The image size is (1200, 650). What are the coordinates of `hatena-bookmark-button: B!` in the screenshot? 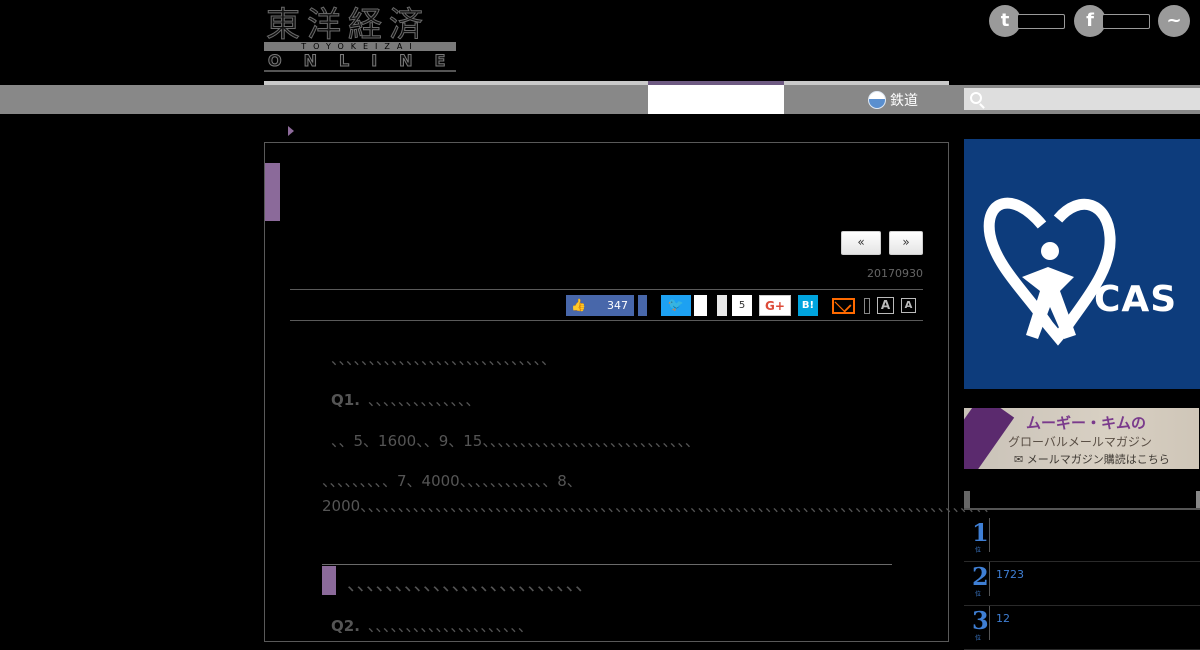 It's located at (808, 305).